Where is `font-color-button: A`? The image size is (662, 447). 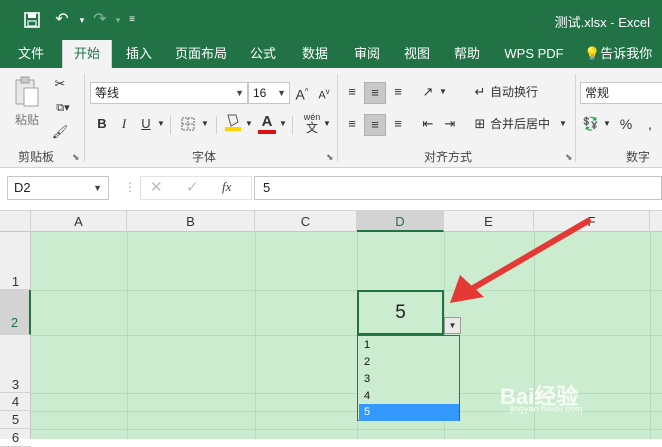 font-color-button: A is located at coordinates (267, 123).